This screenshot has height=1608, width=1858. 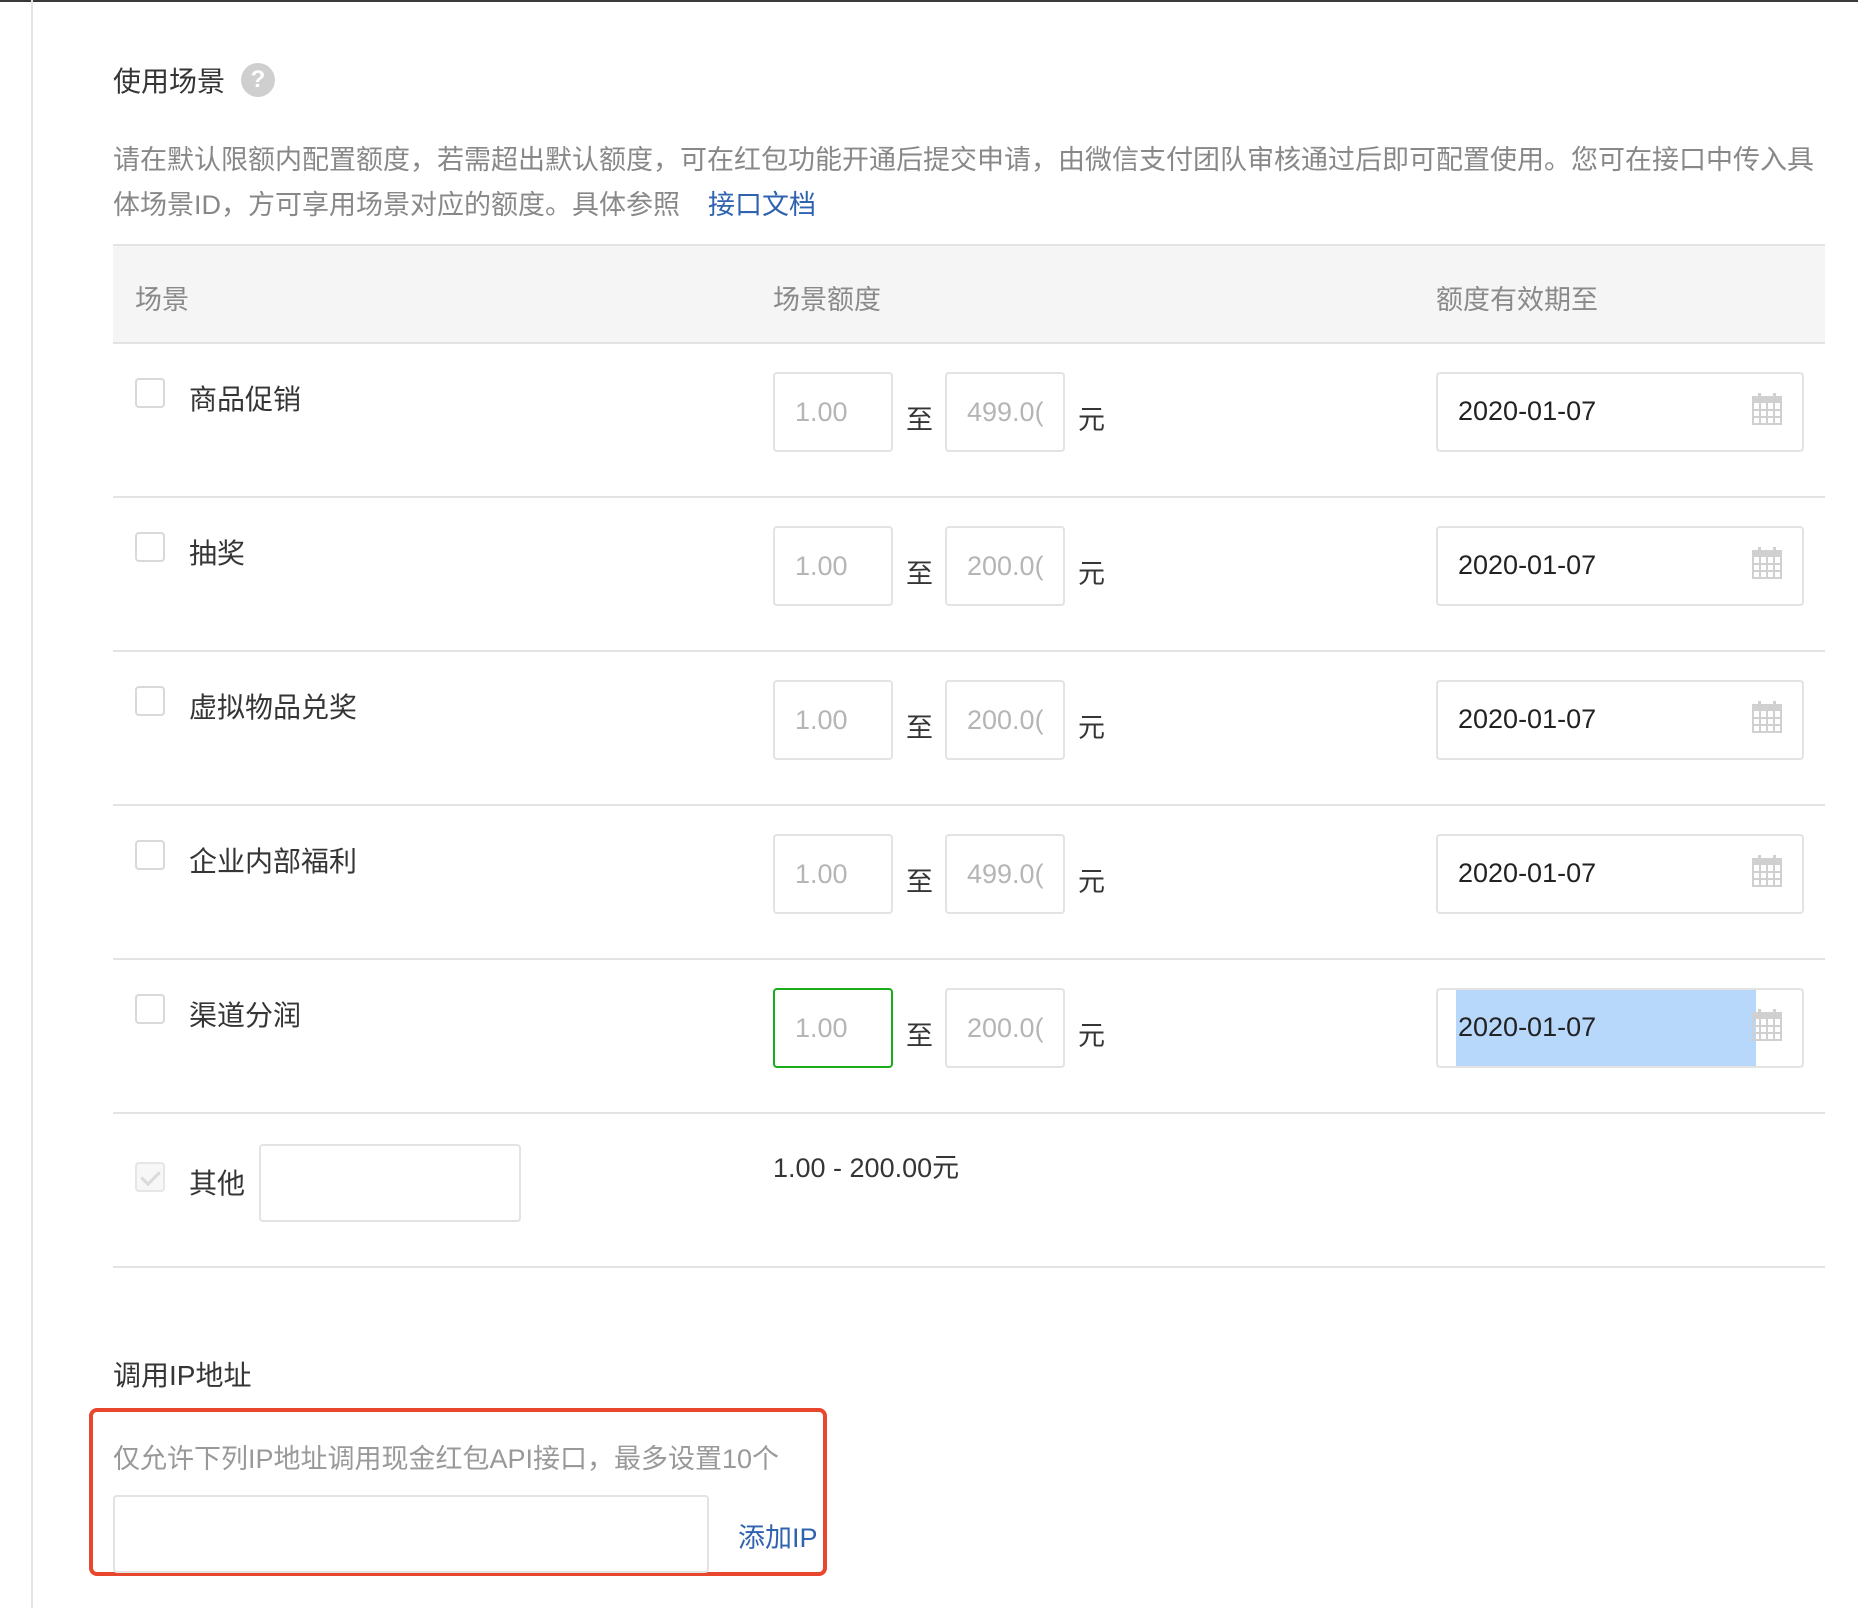 I want to click on table-row: 虚拟物品兑奖 至 元 2020-01-07, so click(x=969, y=729).